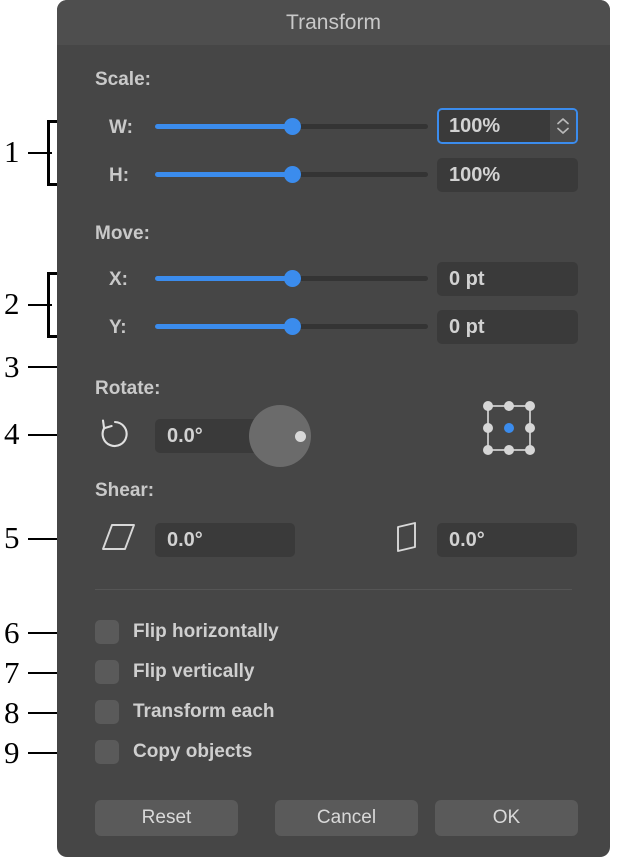 The height and width of the screenshot is (866, 618). I want to click on copy-objects-checkbox, so click(107, 752).